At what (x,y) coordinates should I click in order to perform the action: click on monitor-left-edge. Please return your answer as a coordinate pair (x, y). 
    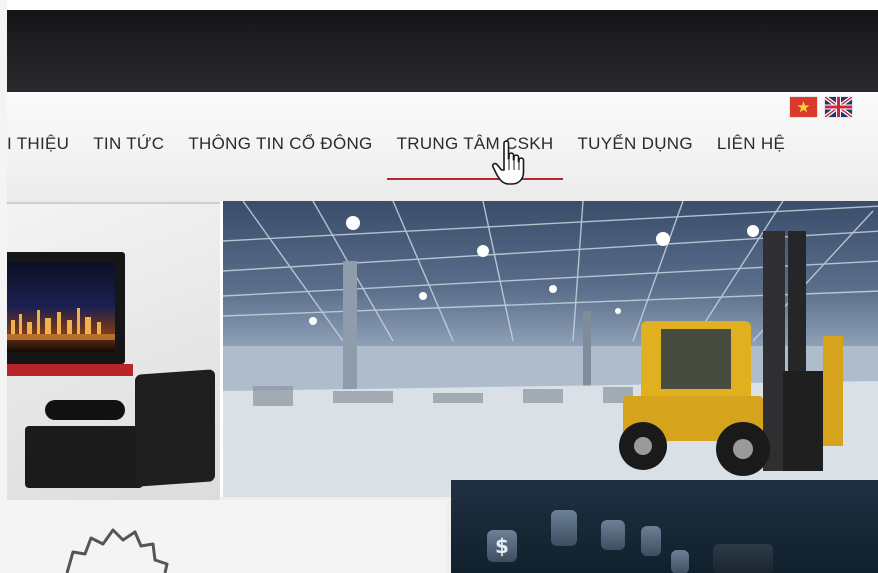
    Looking at the image, I should click on (3, 286).